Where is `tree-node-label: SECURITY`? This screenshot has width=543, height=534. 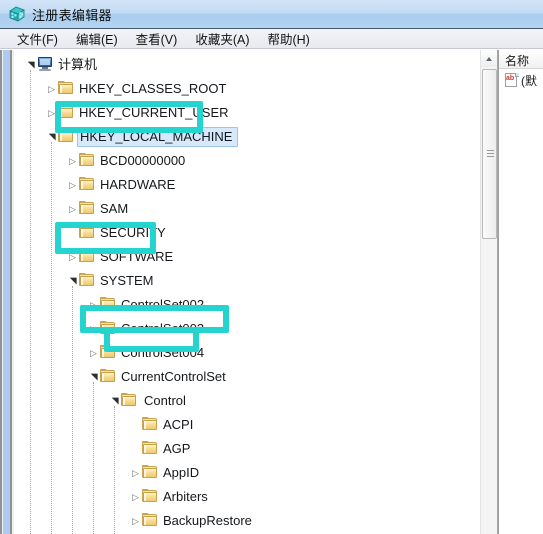
tree-node-label: SECURITY is located at coordinates (133, 232).